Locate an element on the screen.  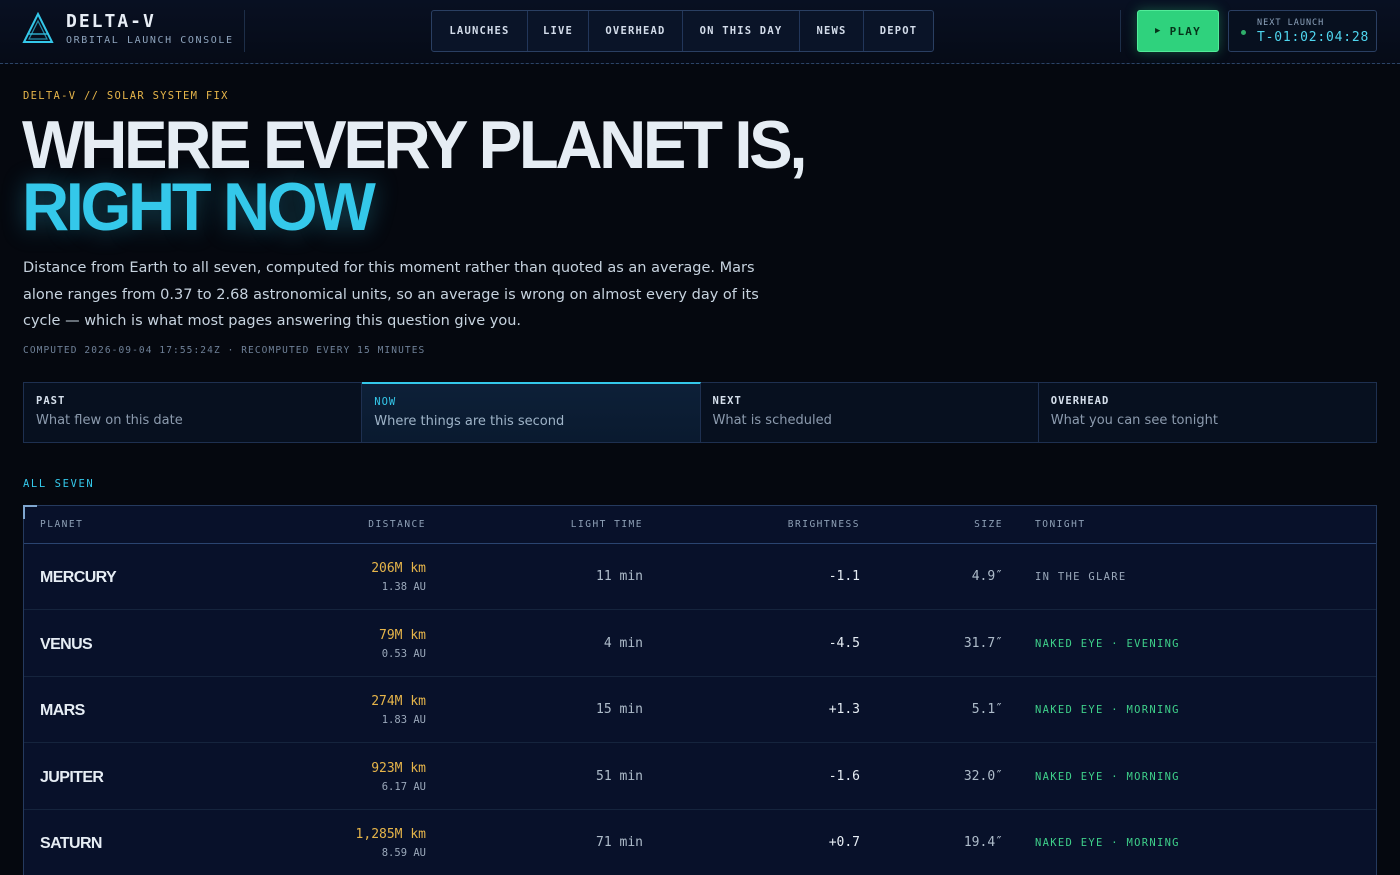
light-time: 51 min is located at coordinates (619, 776).